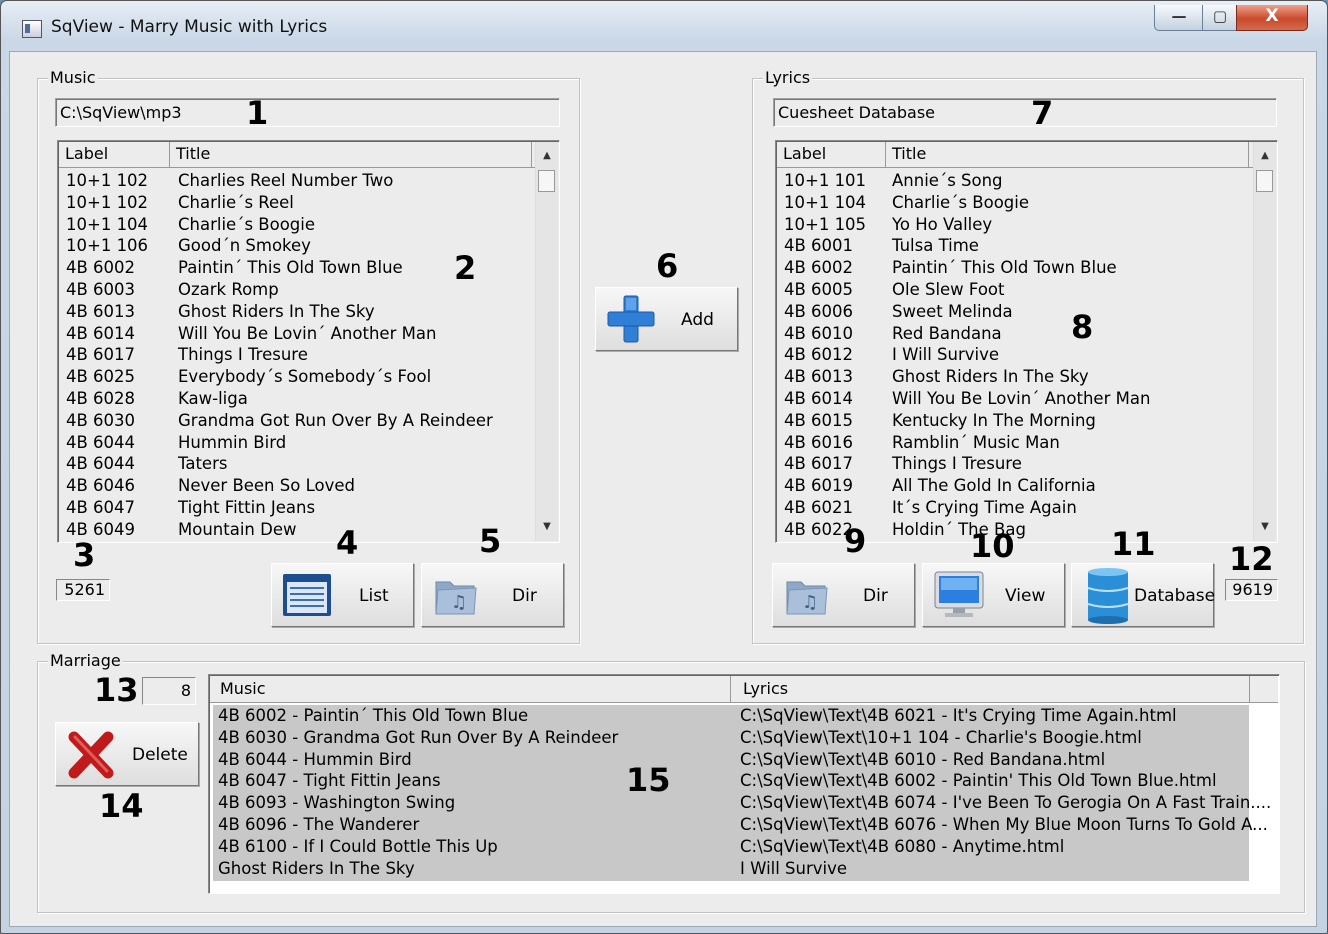 This screenshot has width=1328, height=934. I want to click on view-button: View, so click(993, 595).